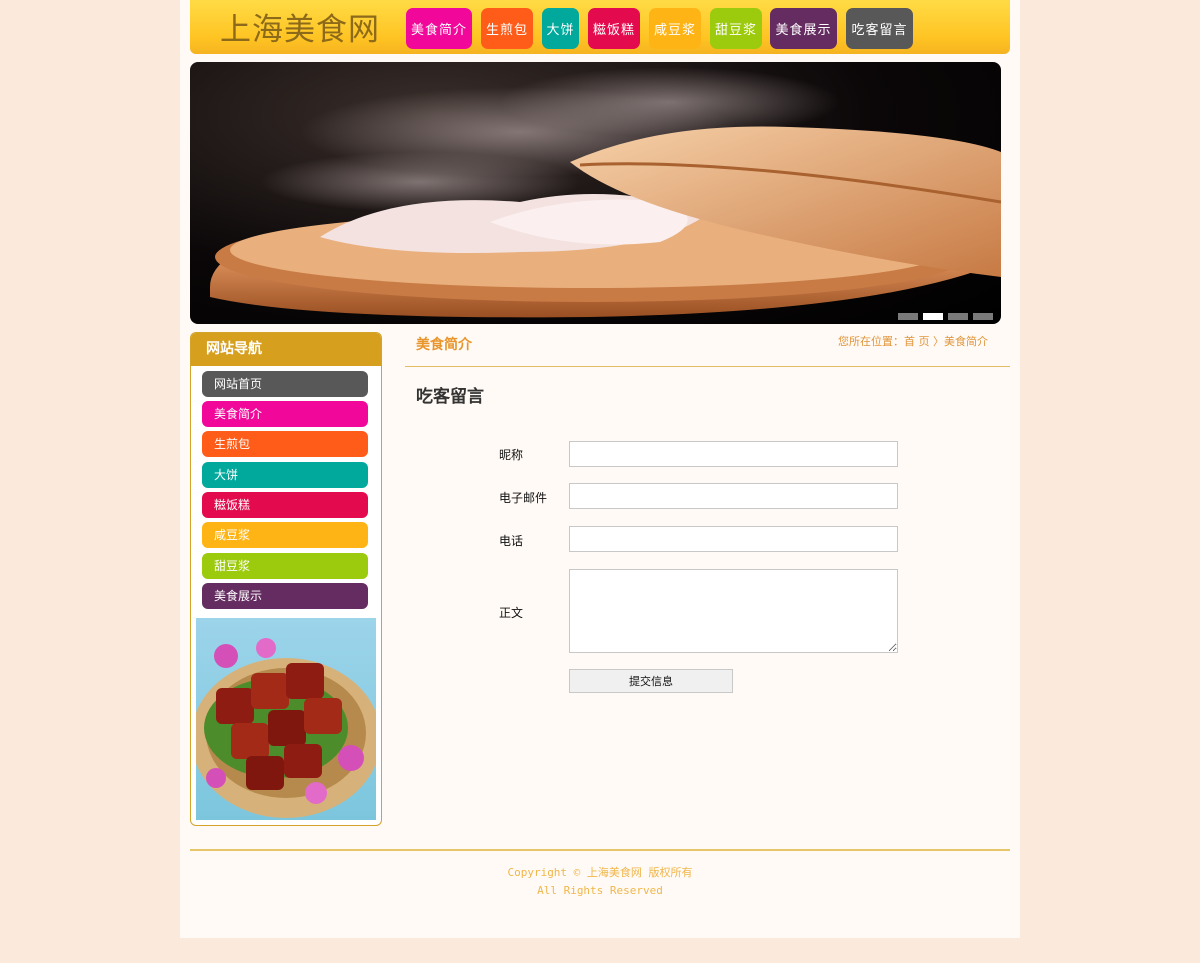  Describe the element at coordinates (966, 341) in the screenshot. I see `breadcrumb-current: 美食简介` at that location.